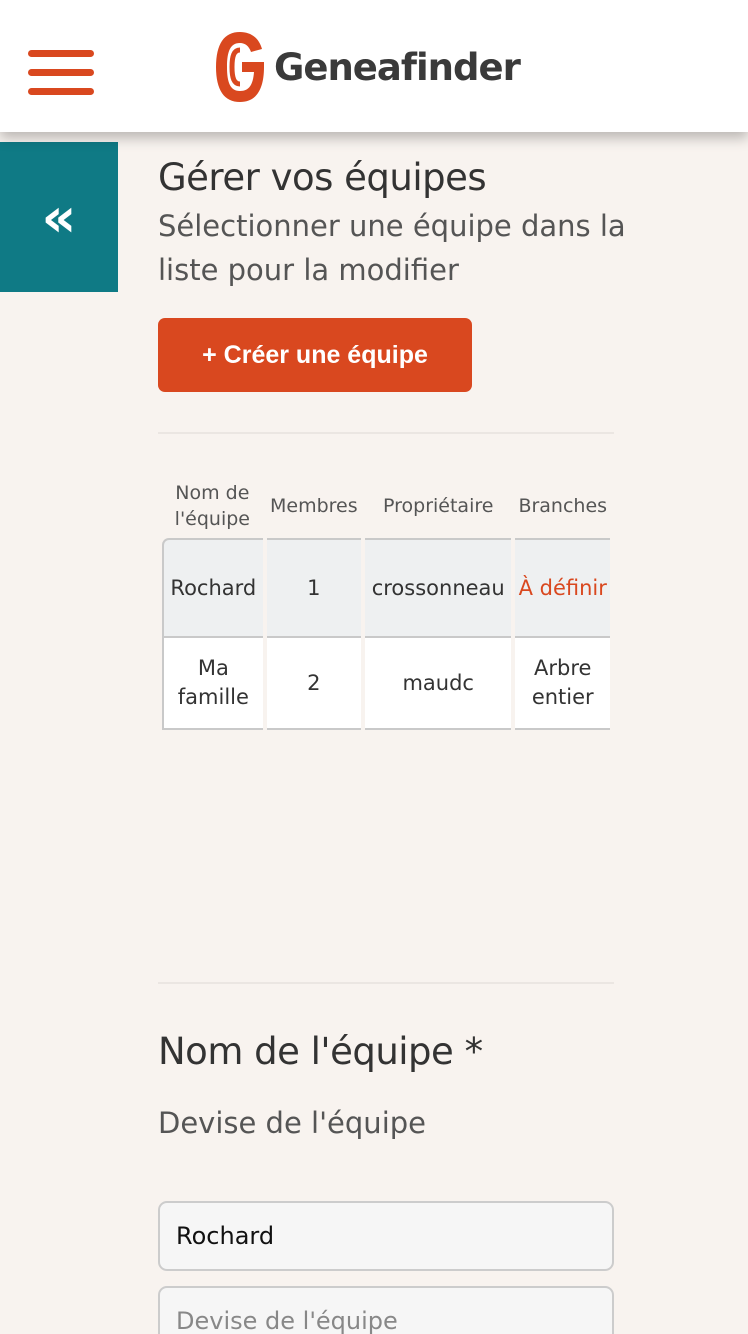 The width and height of the screenshot is (748, 1334). I want to click on team-name-label: Nom de l'équipe *, so click(320, 1051).